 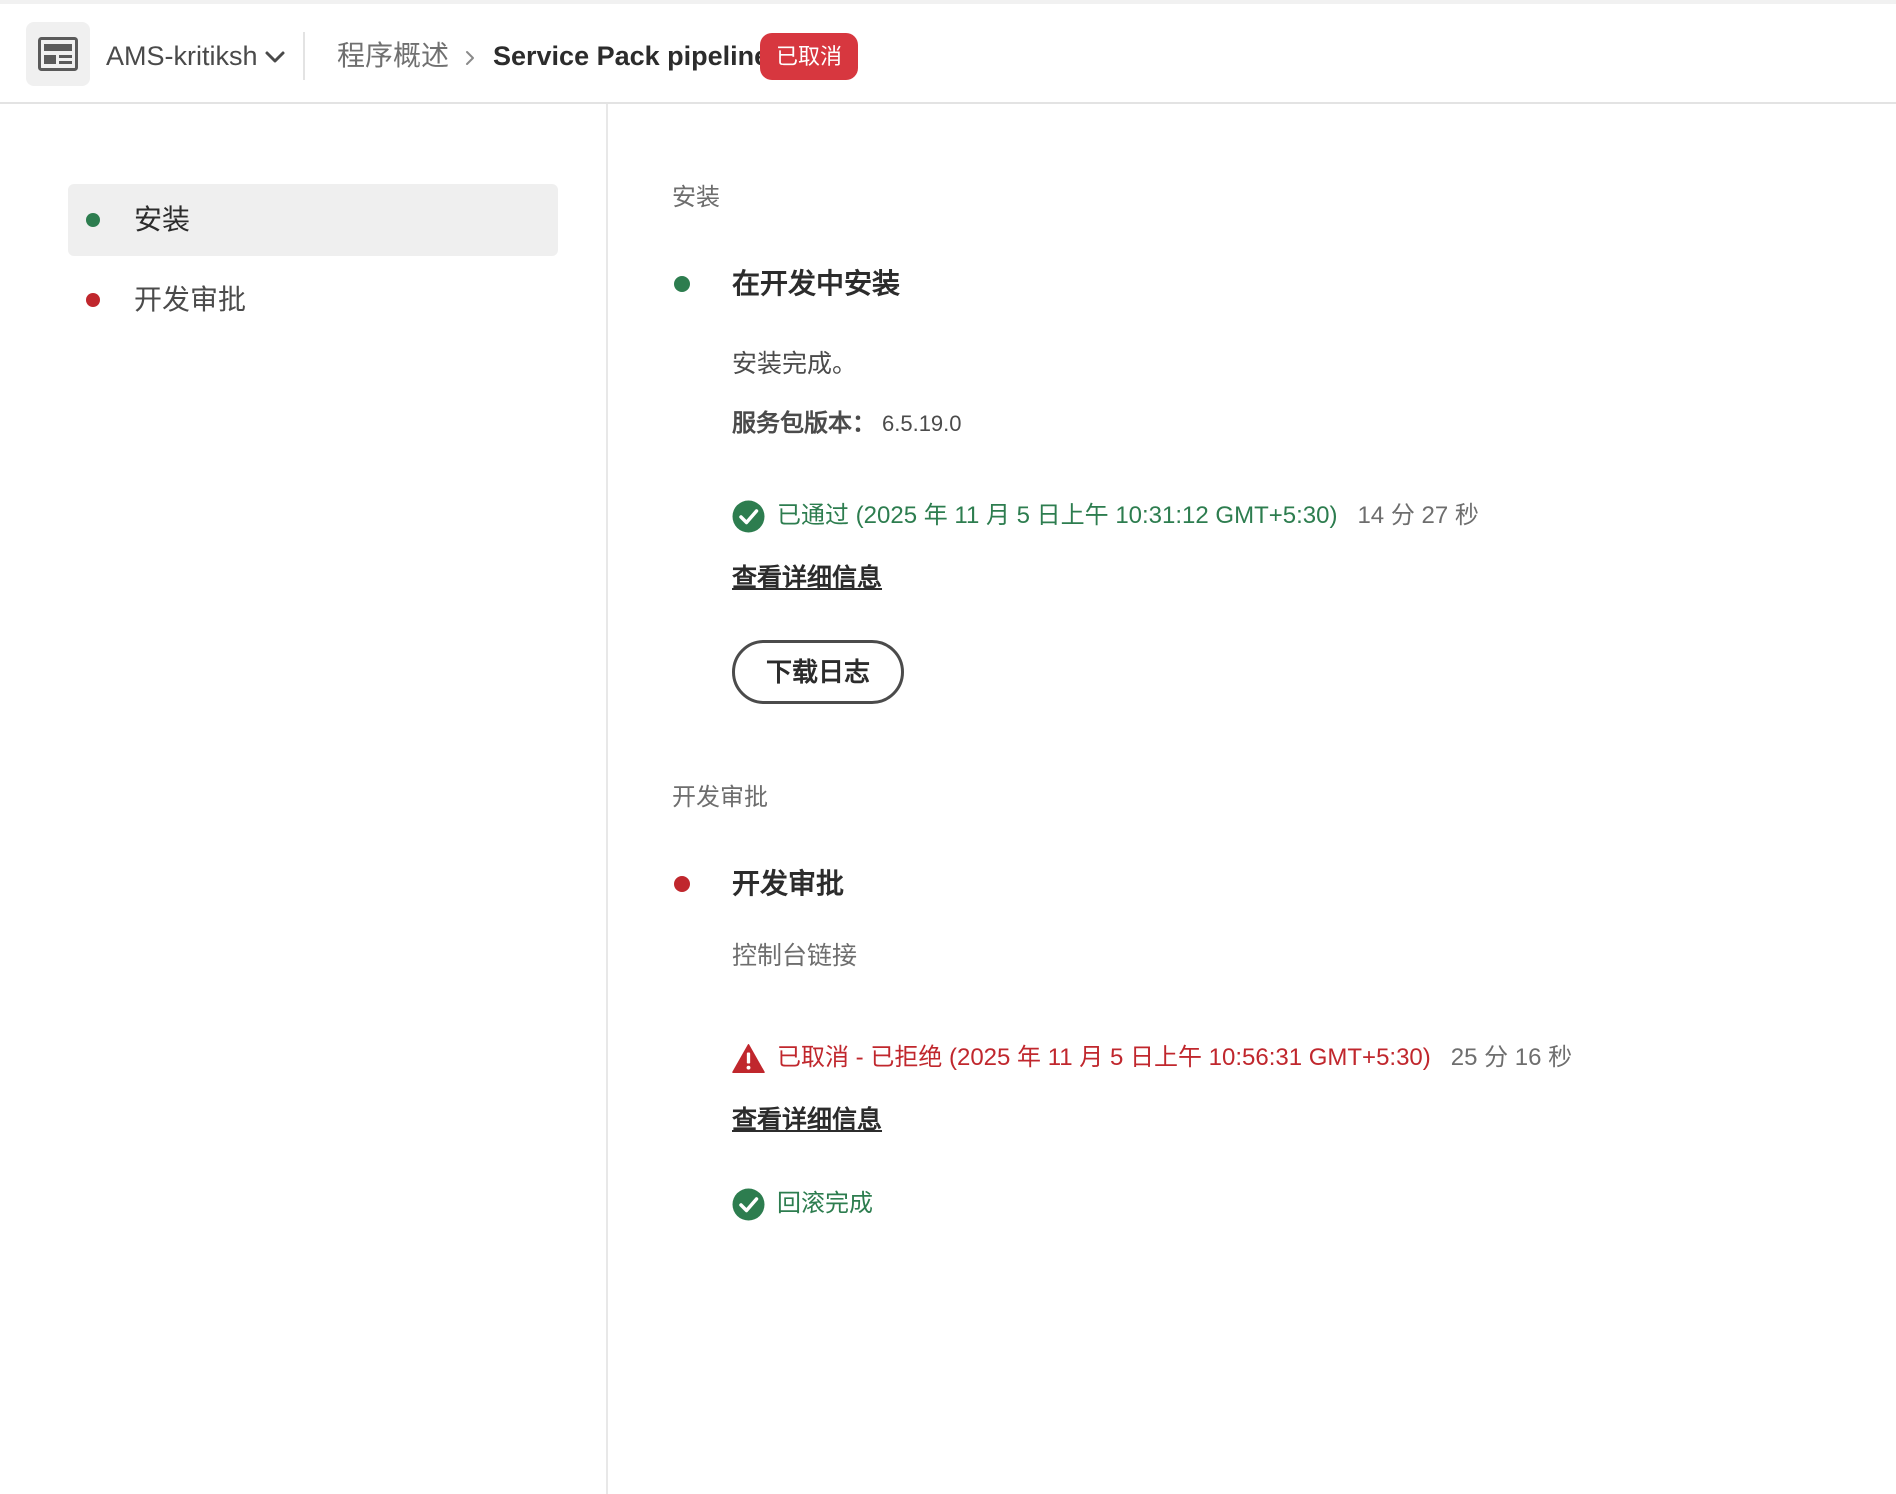 What do you see at coordinates (788, 883) in the screenshot?
I see `step-title-dev-approval: 开发审批` at bounding box center [788, 883].